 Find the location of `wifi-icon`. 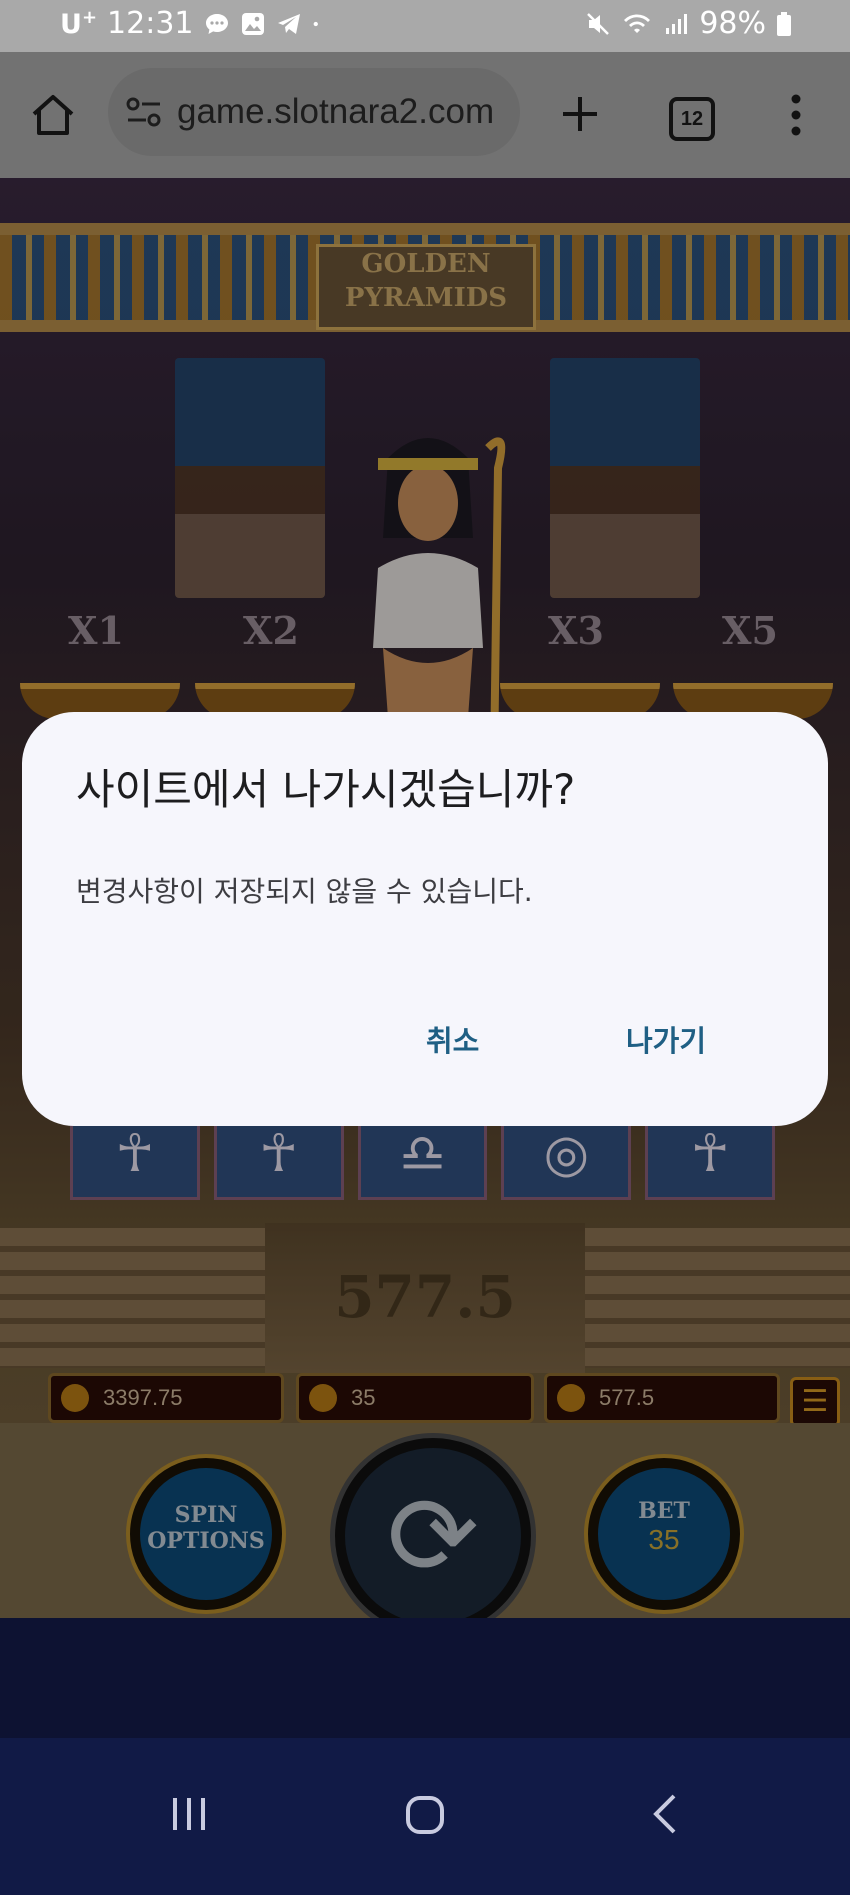

wifi-icon is located at coordinates (637, 23).